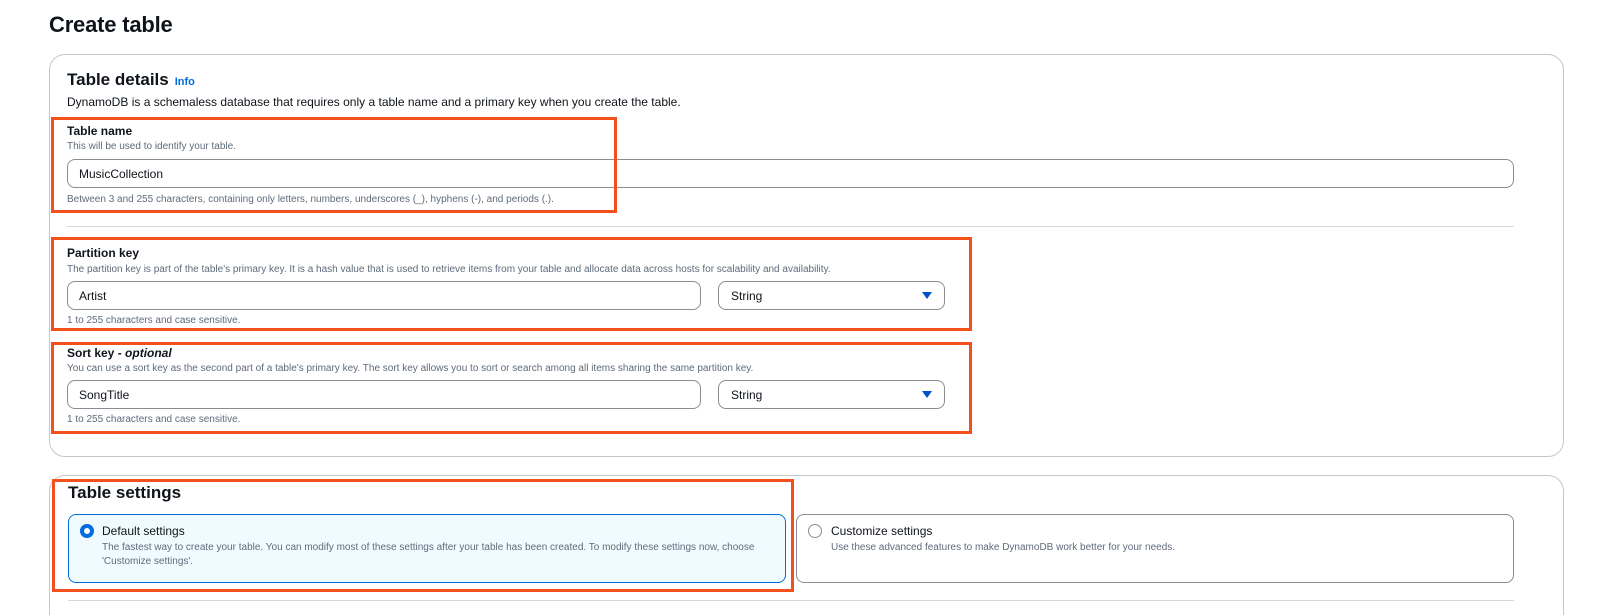  Describe the element at coordinates (185, 82) in the screenshot. I see `info-link: Info` at that location.